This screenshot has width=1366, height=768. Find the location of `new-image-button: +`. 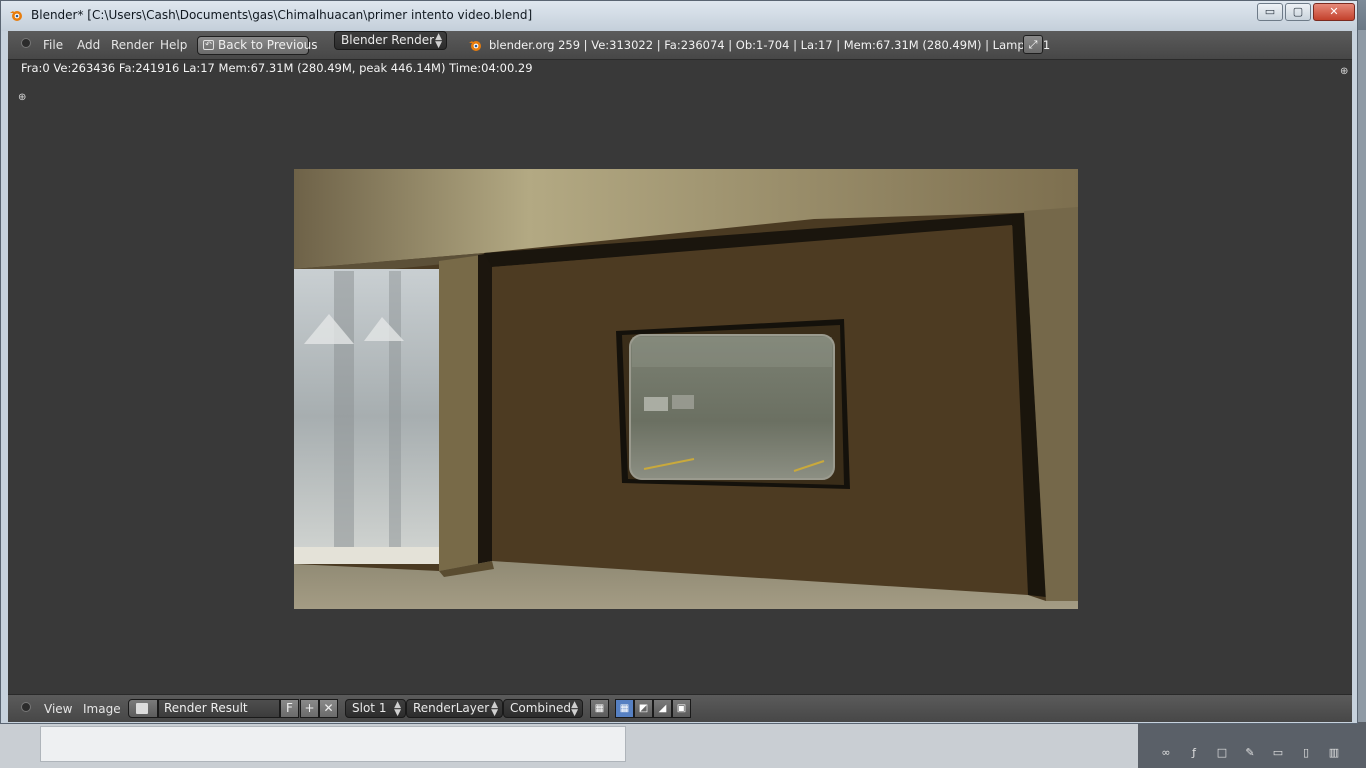

new-image-button: + is located at coordinates (309, 708).